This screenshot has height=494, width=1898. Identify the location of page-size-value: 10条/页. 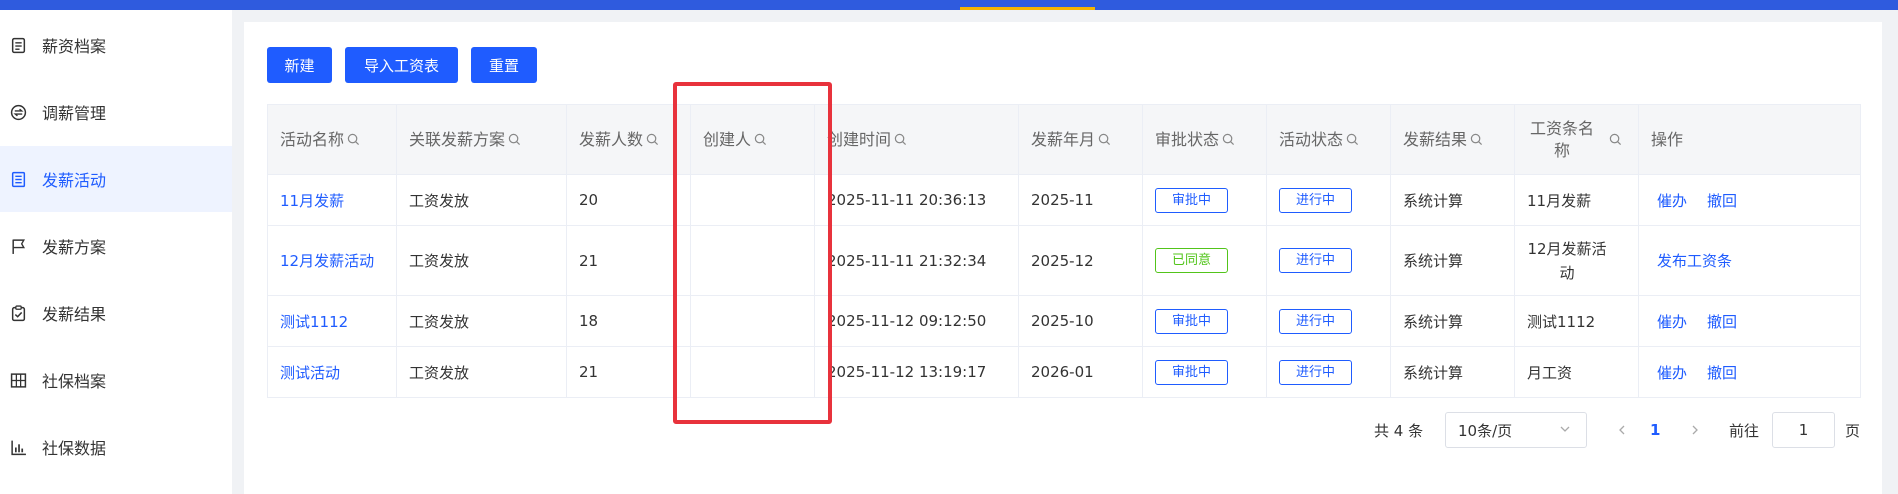
(1485, 430).